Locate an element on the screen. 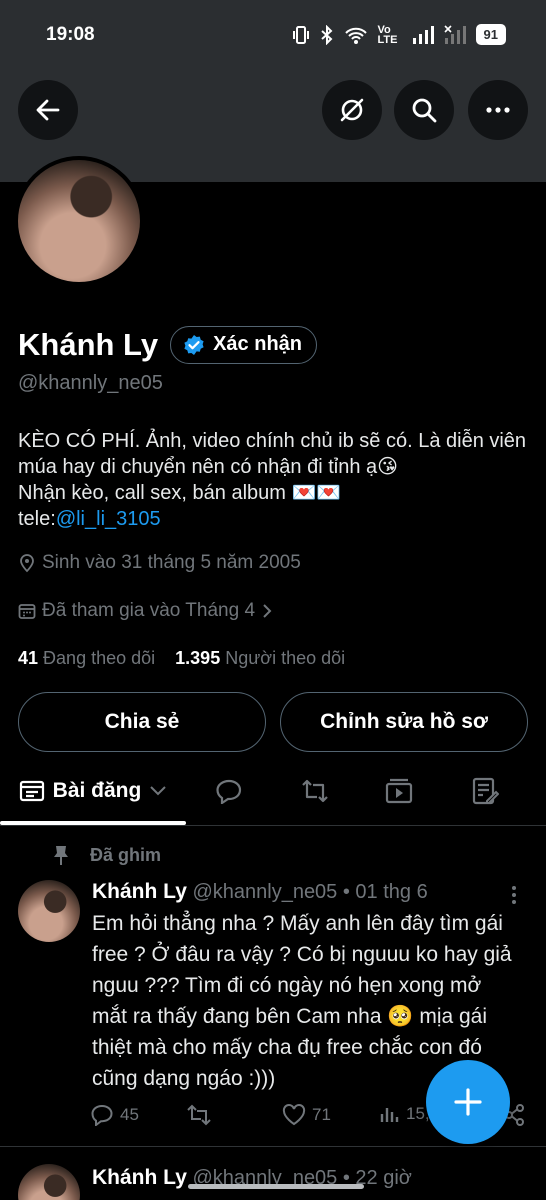 The image size is (546, 1200). verified-badge-icon is located at coordinates (194, 344).